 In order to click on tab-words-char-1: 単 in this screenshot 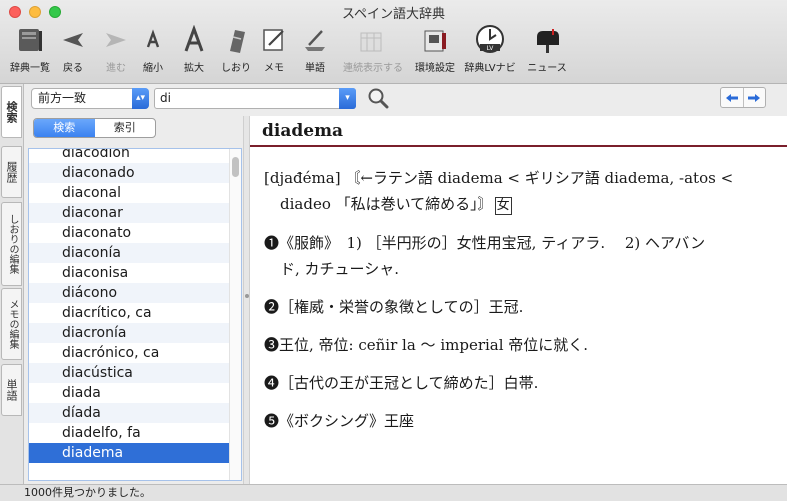, I will do `click(11, 384)`.